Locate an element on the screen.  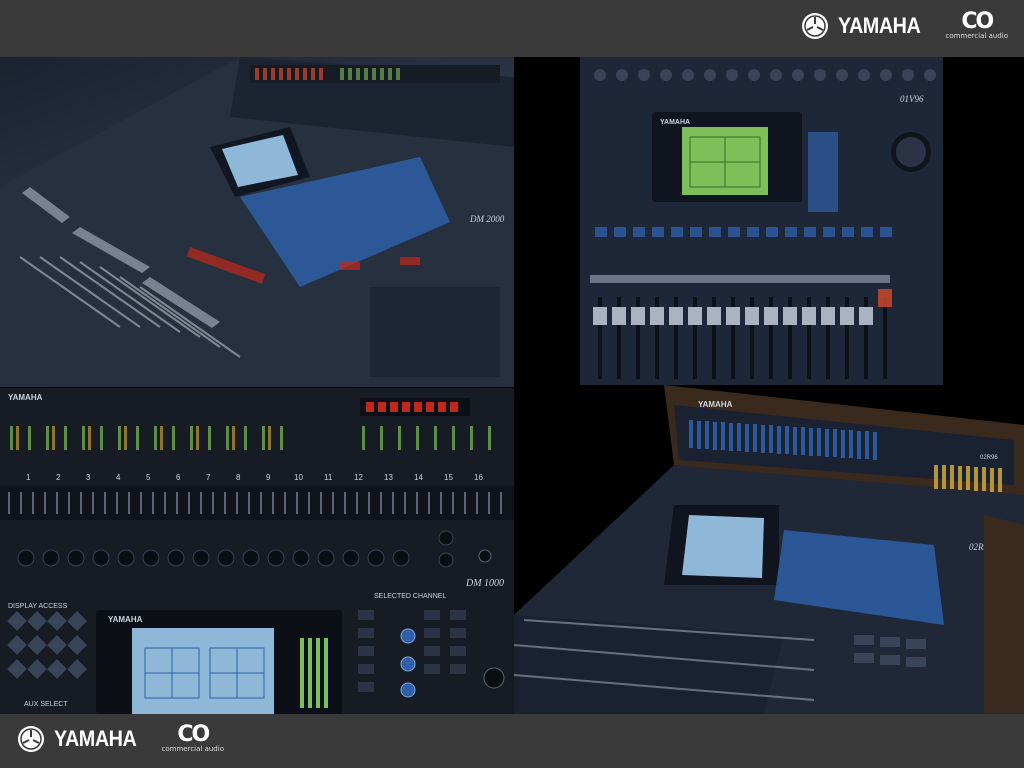
02r96-screen is located at coordinates (723, 546).